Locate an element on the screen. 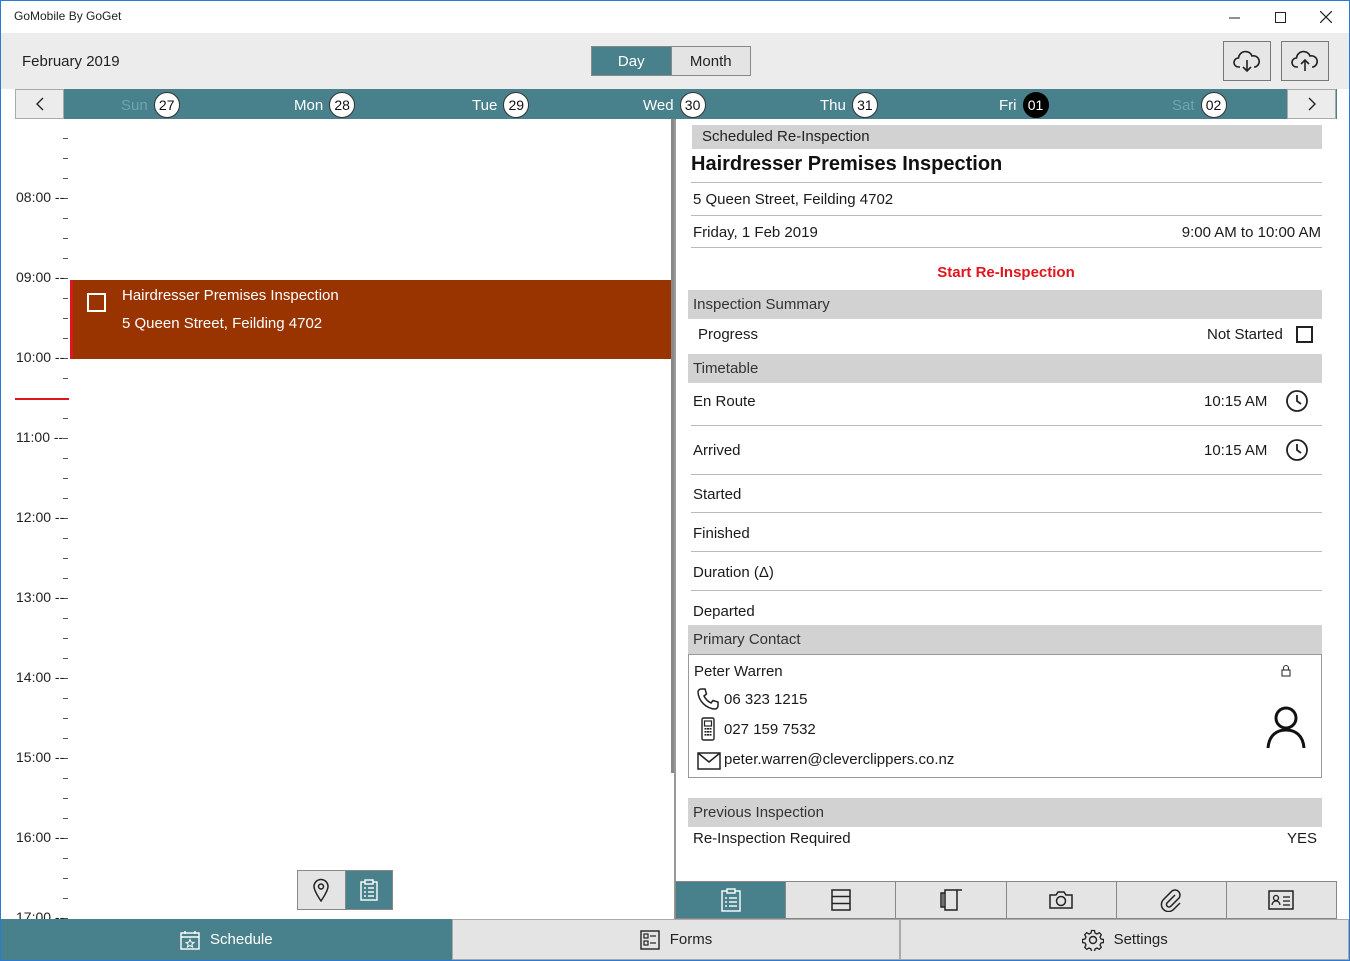 The image size is (1350, 961). arrived-label: Arrived is located at coordinates (717, 450).